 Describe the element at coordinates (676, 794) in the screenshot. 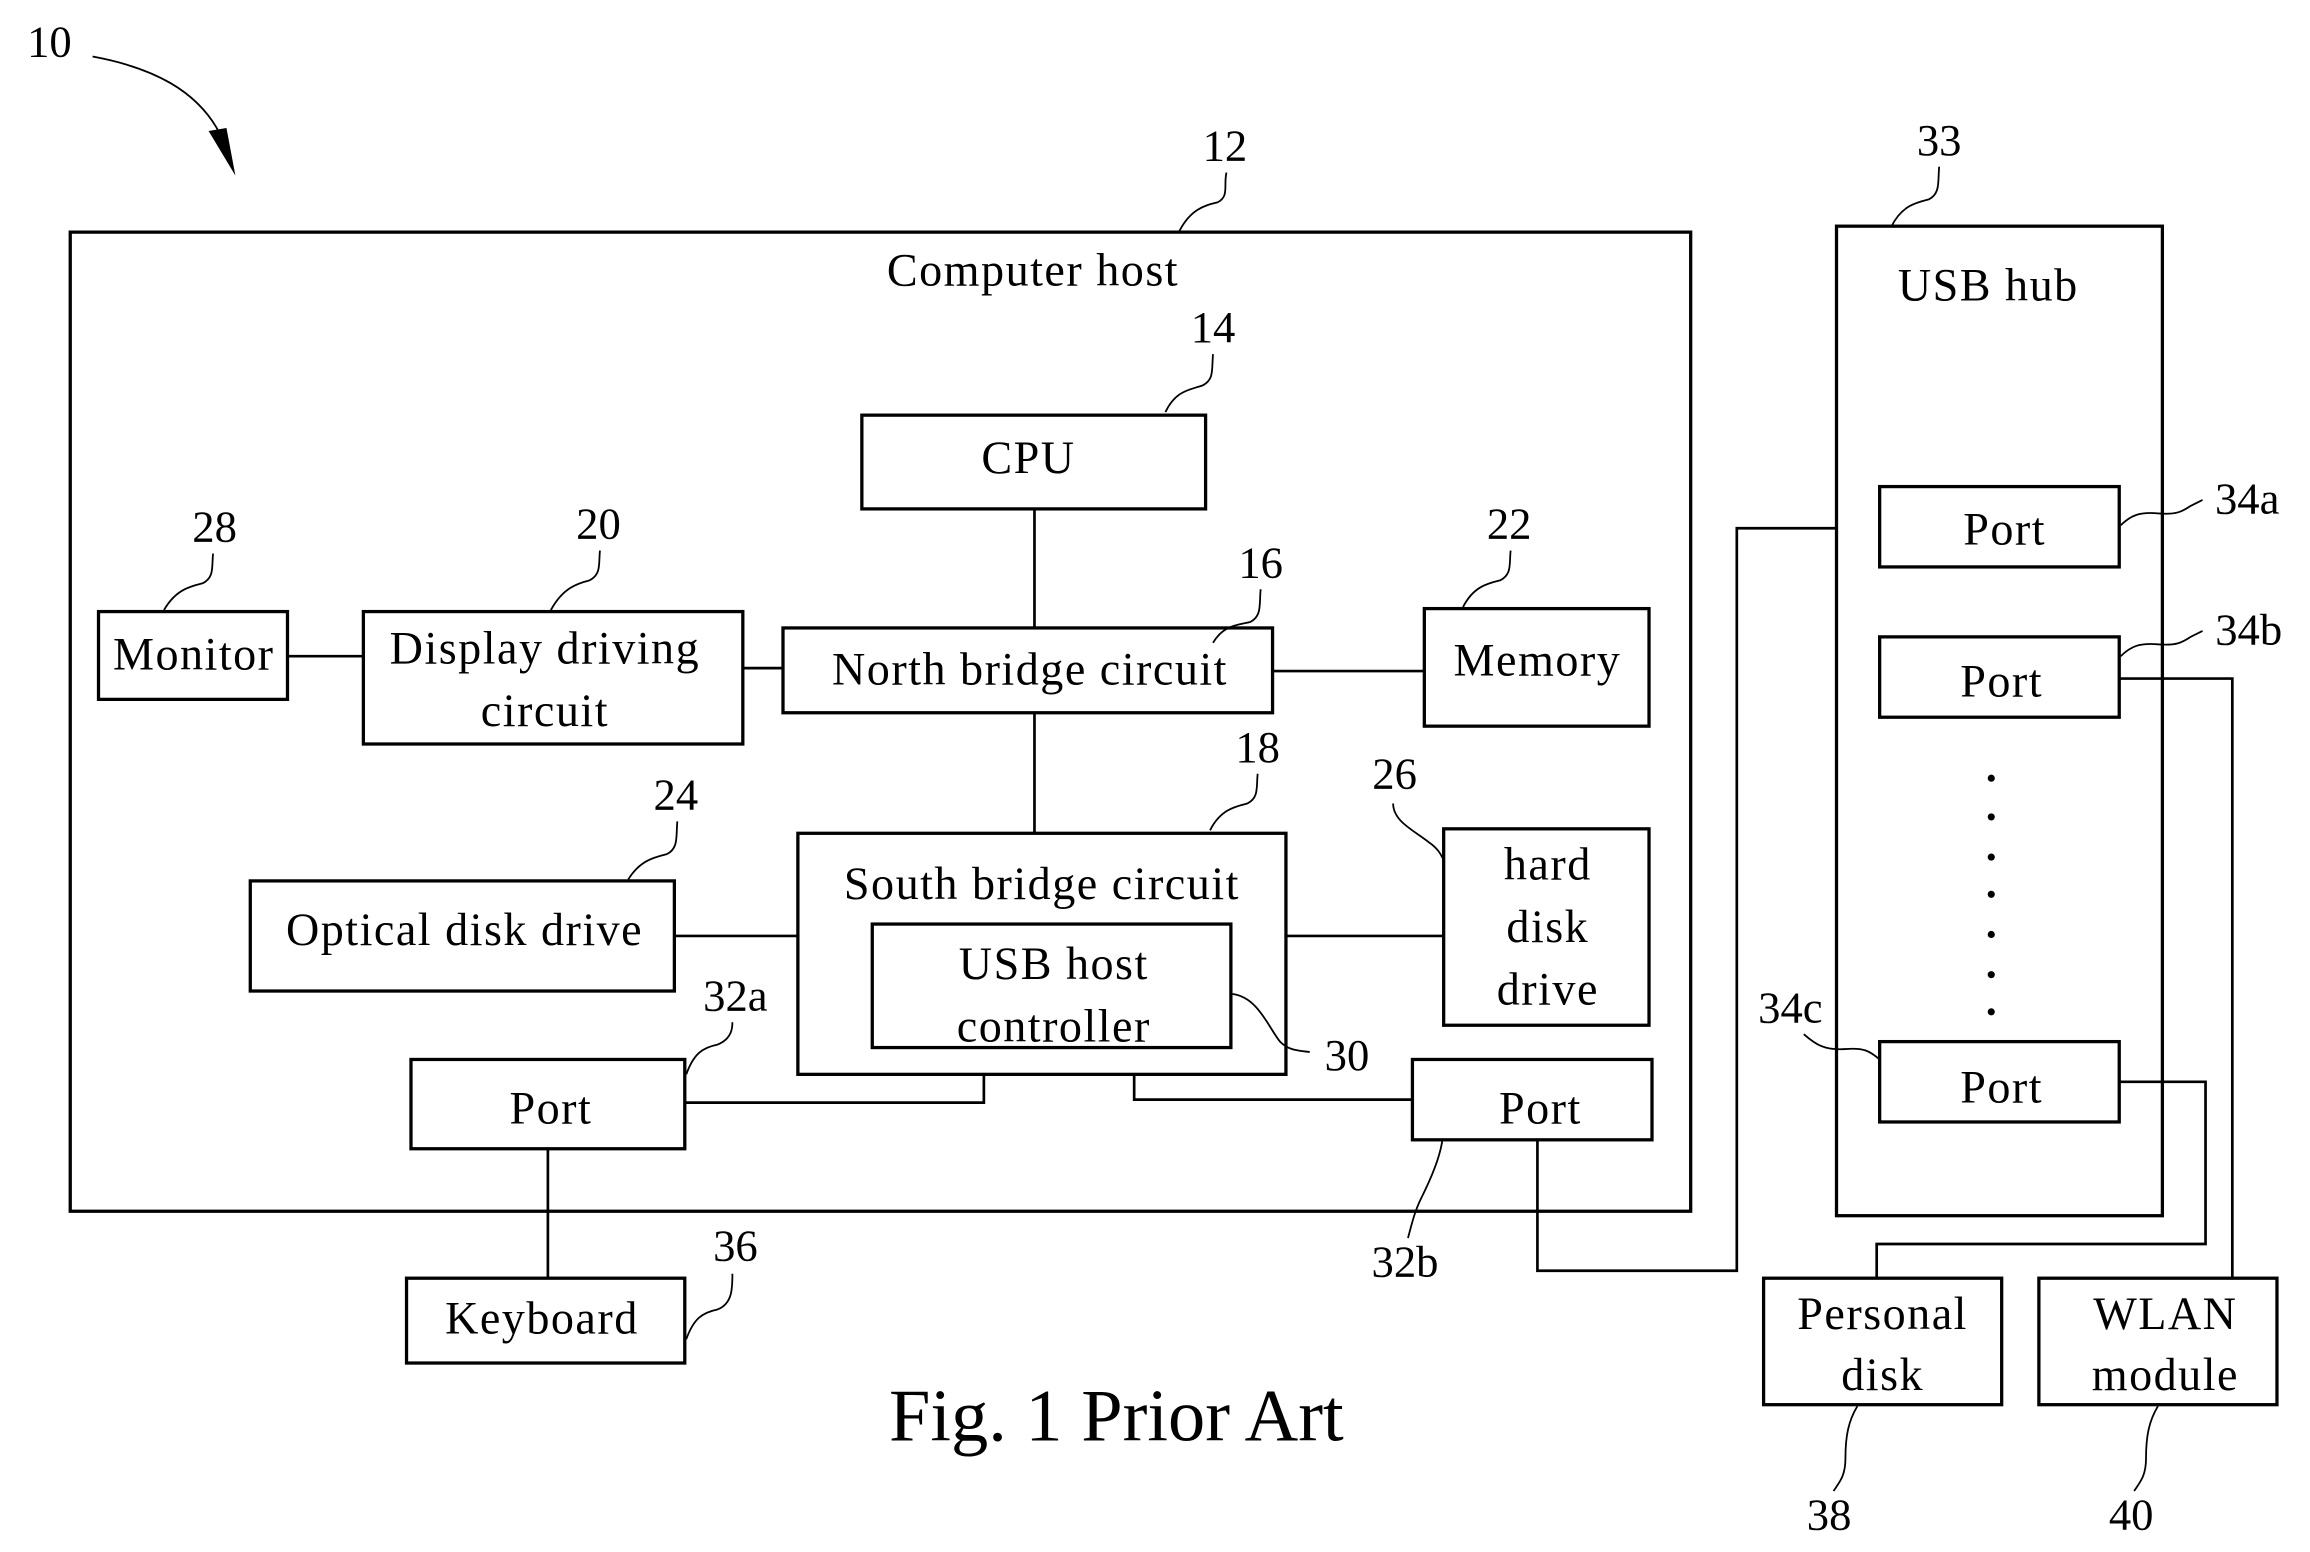

I see `optical-disk-drive-ref: 24` at that location.